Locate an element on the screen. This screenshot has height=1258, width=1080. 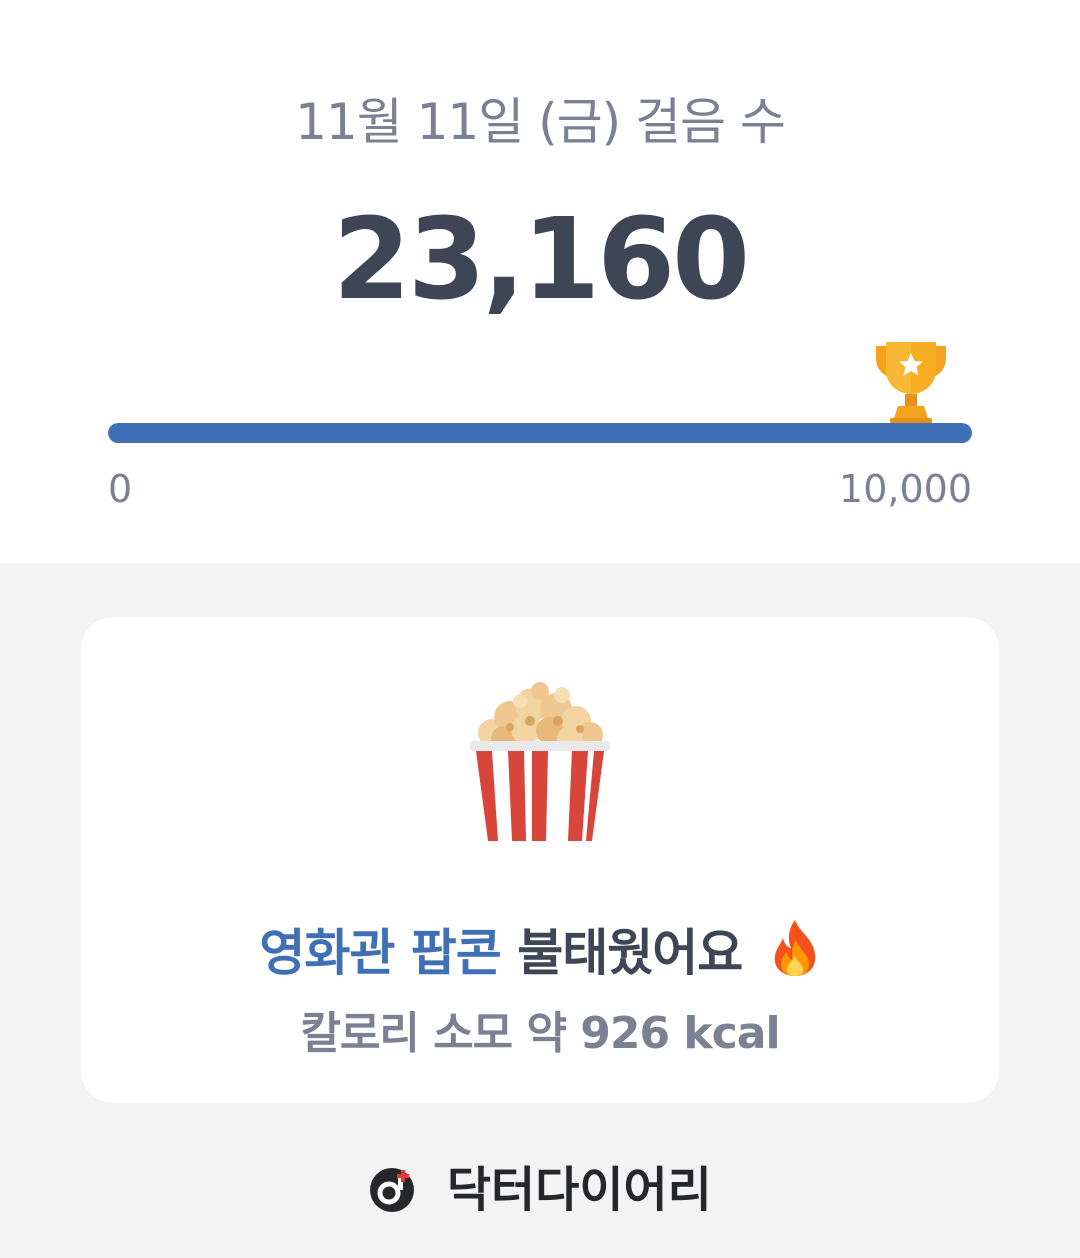
fire-icon is located at coordinates (794, 948).